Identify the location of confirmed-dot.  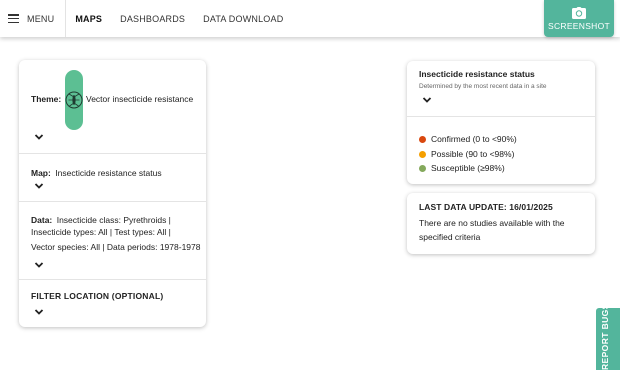
(422, 139).